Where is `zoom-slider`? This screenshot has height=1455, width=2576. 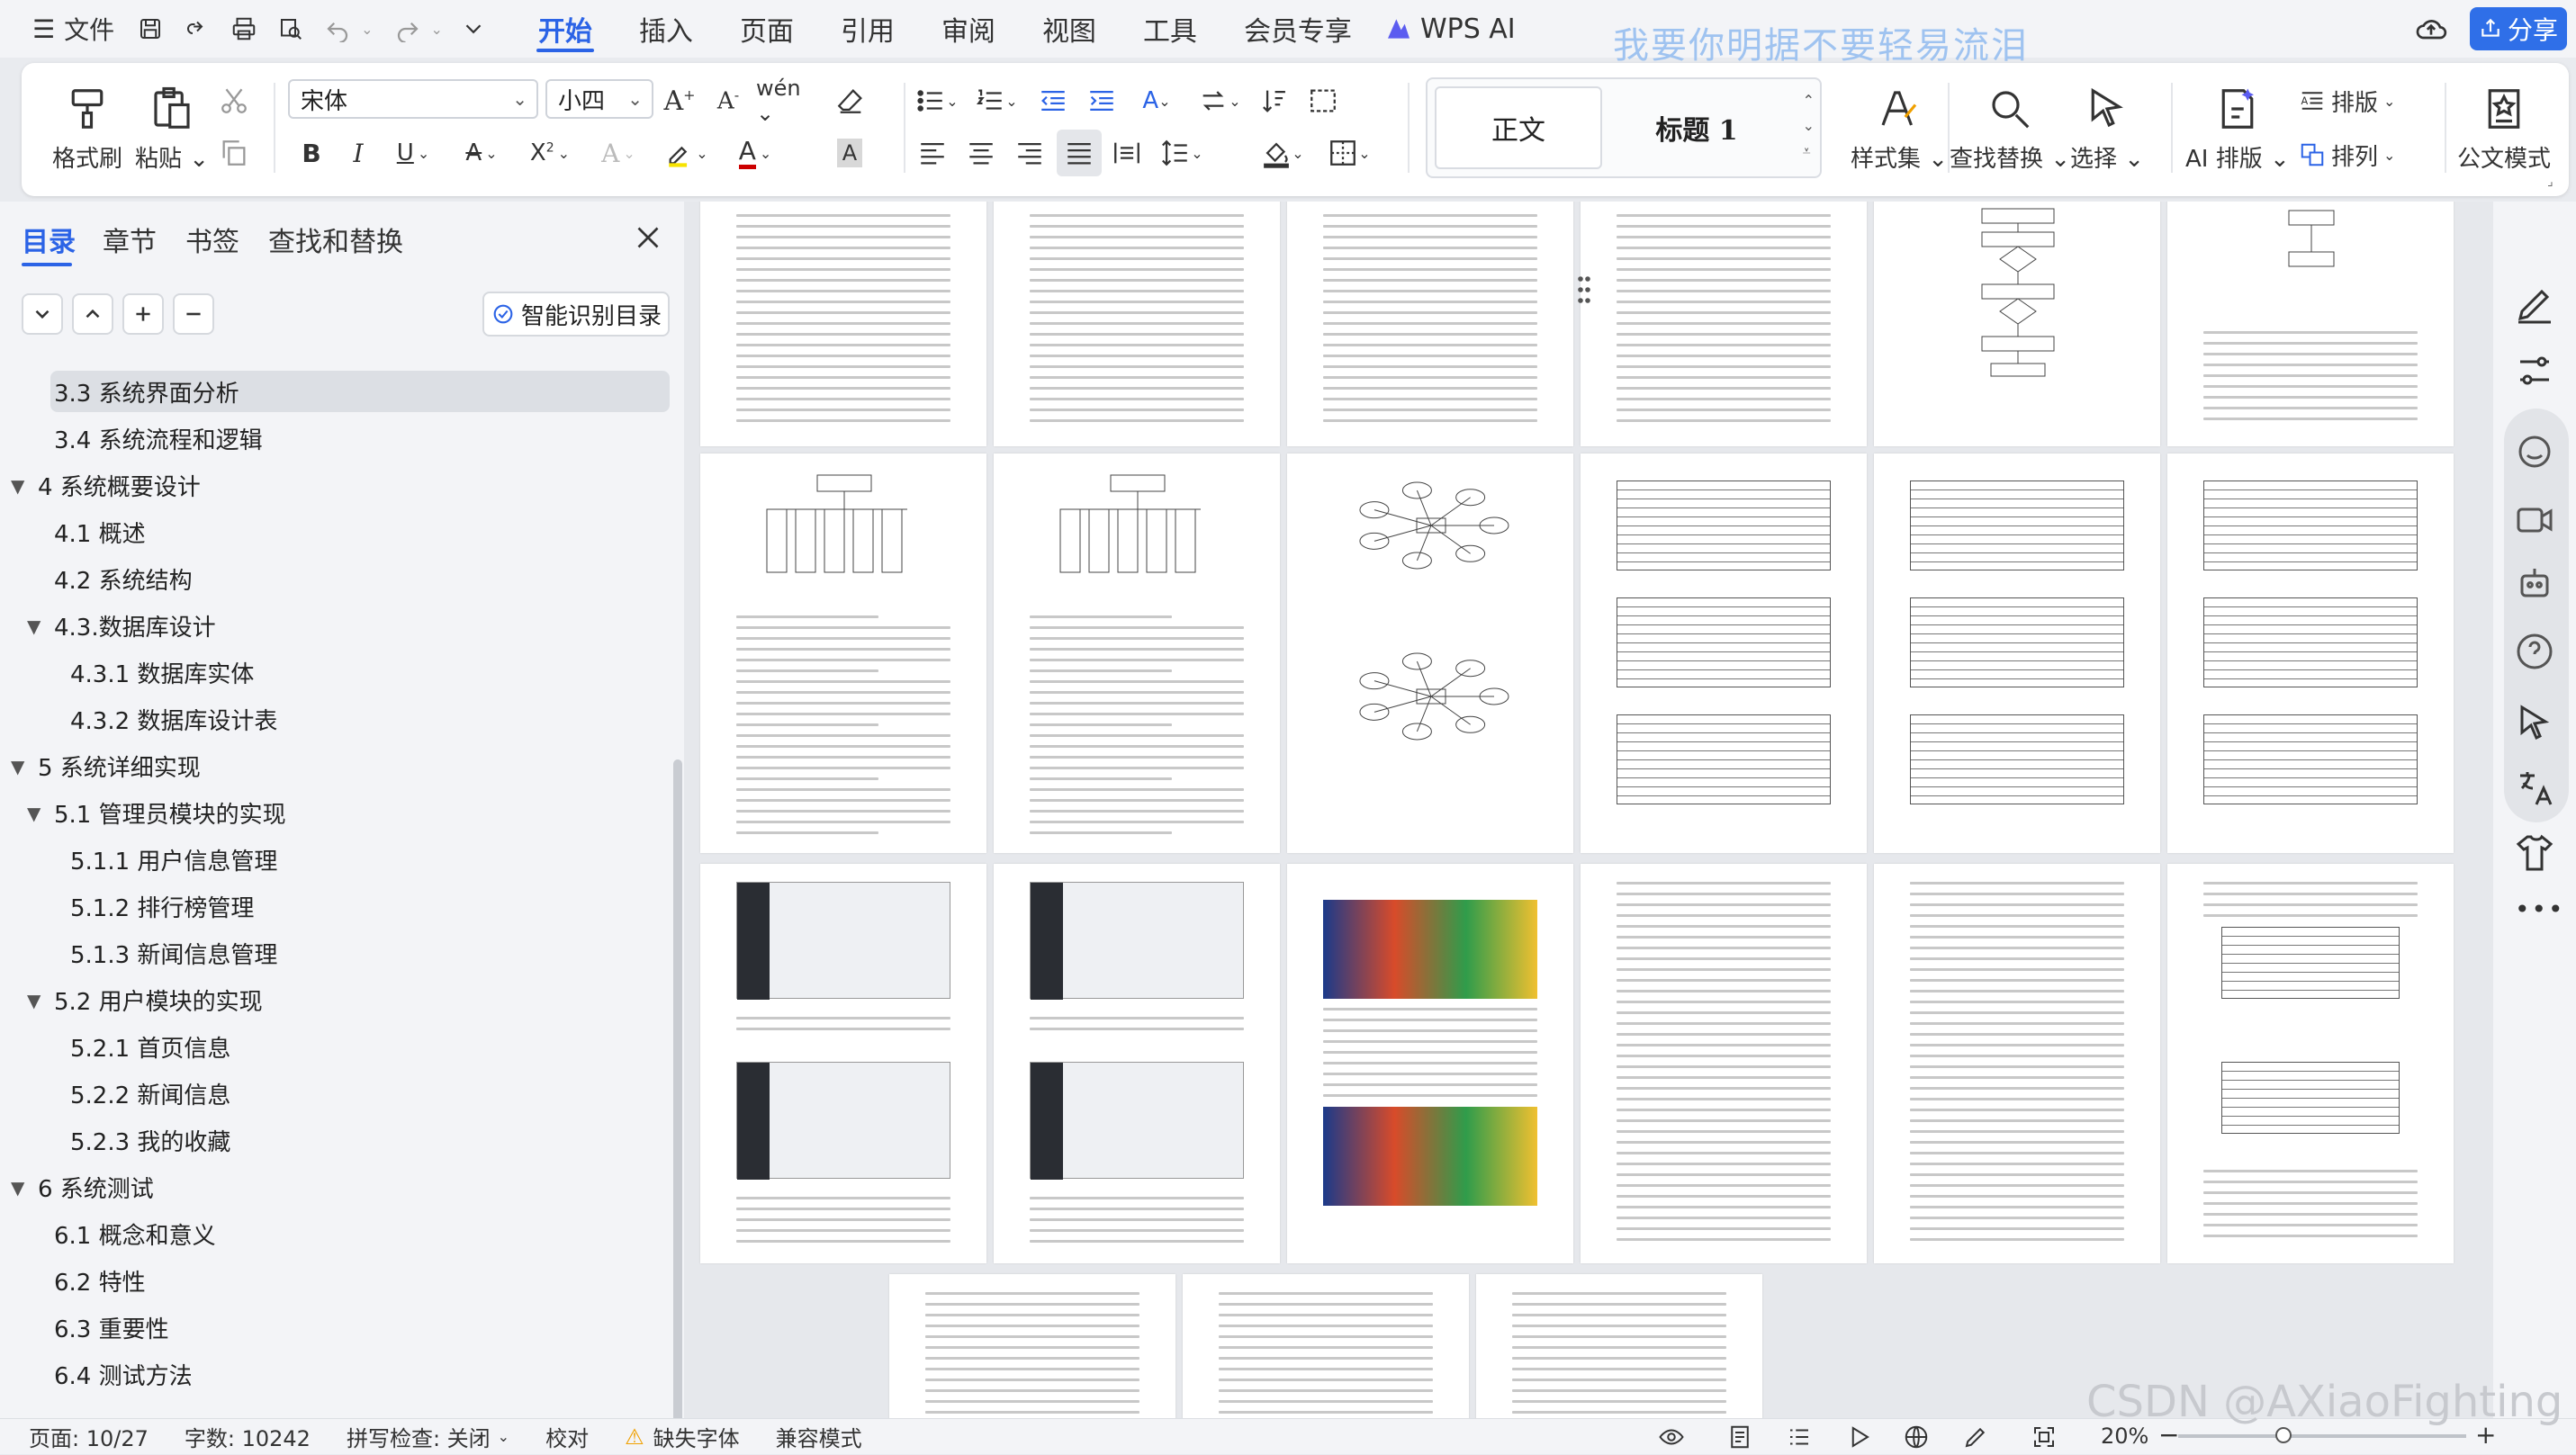 zoom-slider is located at coordinates (2322, 1436).